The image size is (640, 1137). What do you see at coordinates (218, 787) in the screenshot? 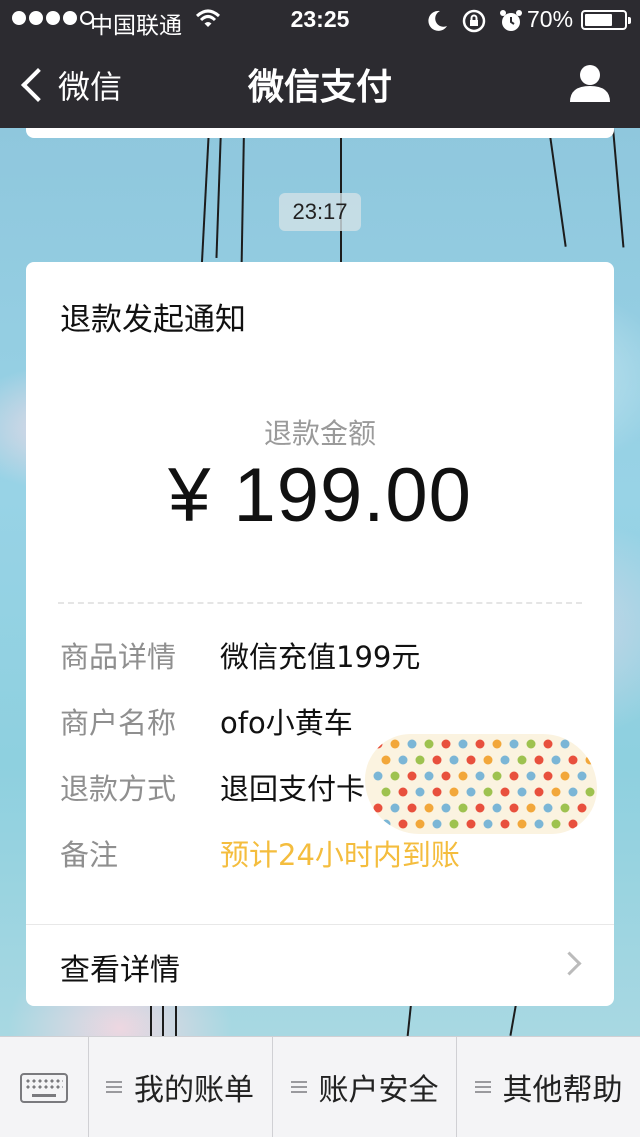
I see `detail-row-refund-method: 退款方式 退回支付卡(` at bounding box center [218, 787].